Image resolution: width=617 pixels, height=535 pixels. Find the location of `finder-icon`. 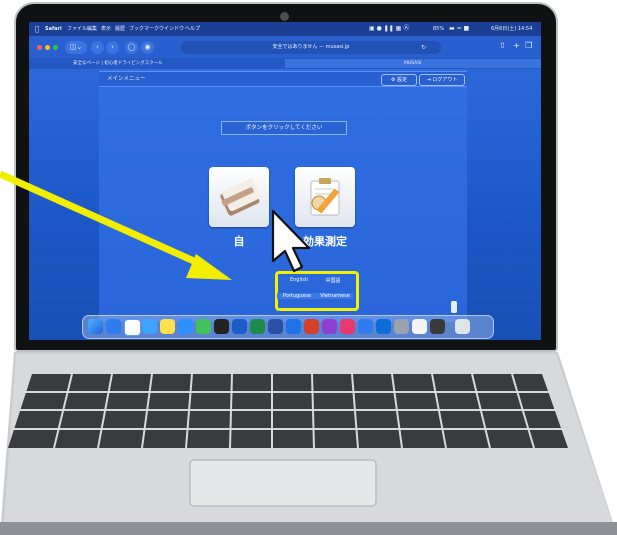

finder-icon is located at coordinates (95, 326).